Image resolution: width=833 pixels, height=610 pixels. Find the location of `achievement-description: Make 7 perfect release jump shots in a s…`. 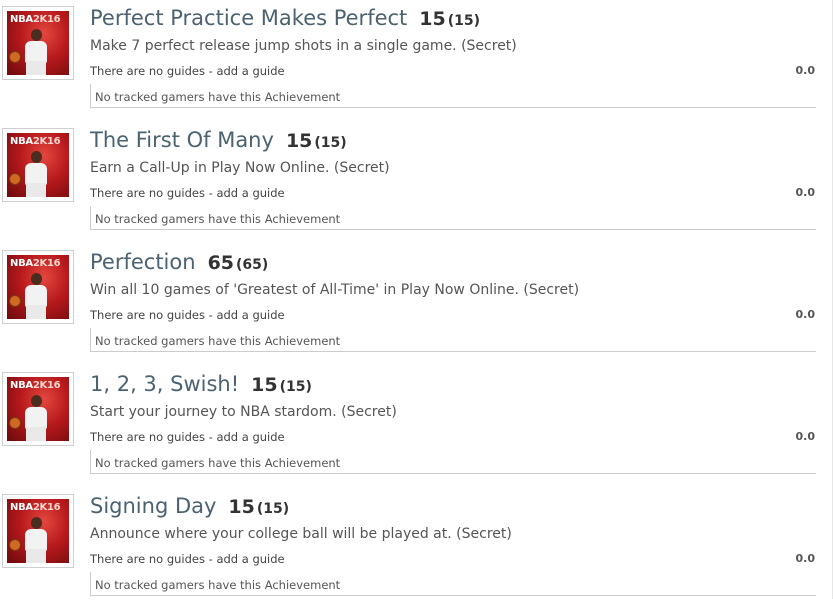

achievement-description: Make 7 perfect release jump shots in a s… is located at coordinates (303, 46).